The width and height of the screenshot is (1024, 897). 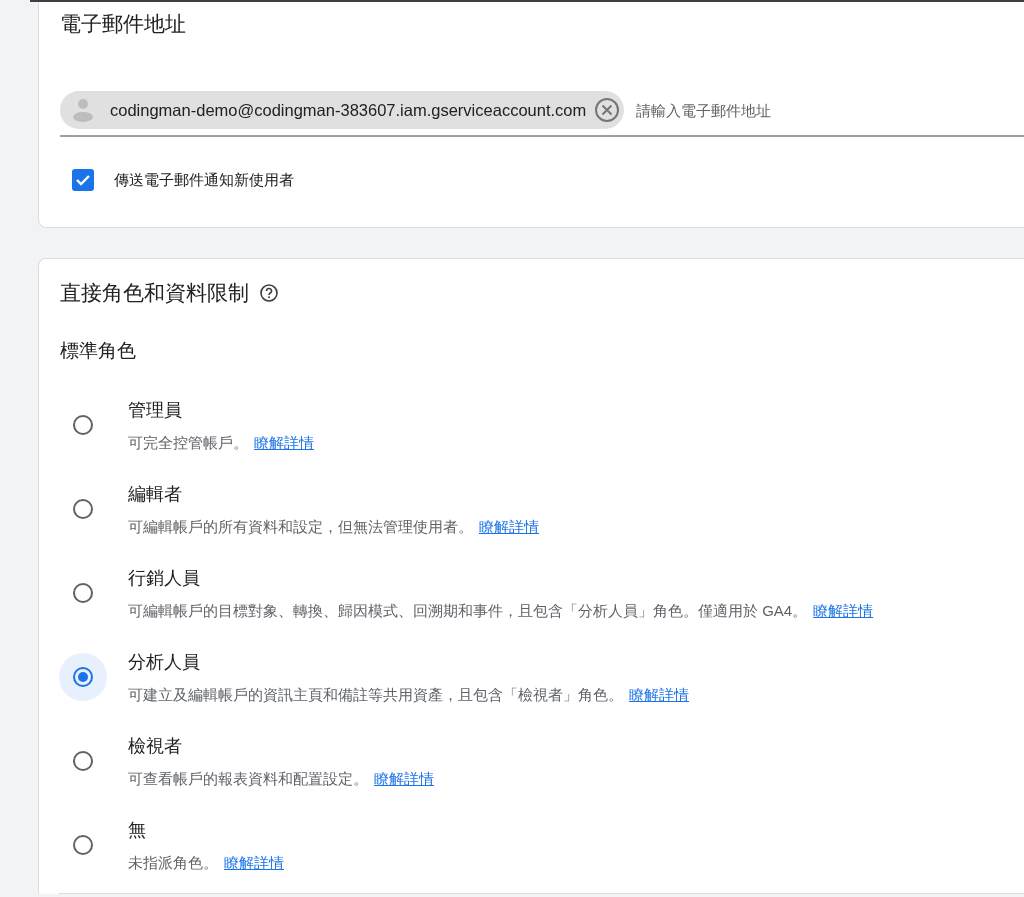 What do you see at coordinates (408, 695) in the screenshot?
I see `role-description: 可建立及編輯帳戶的資訊主頁和備註等共用資產，且包含「檢視者」角色。 瞭解詳情` at bounding box center [408, 695].